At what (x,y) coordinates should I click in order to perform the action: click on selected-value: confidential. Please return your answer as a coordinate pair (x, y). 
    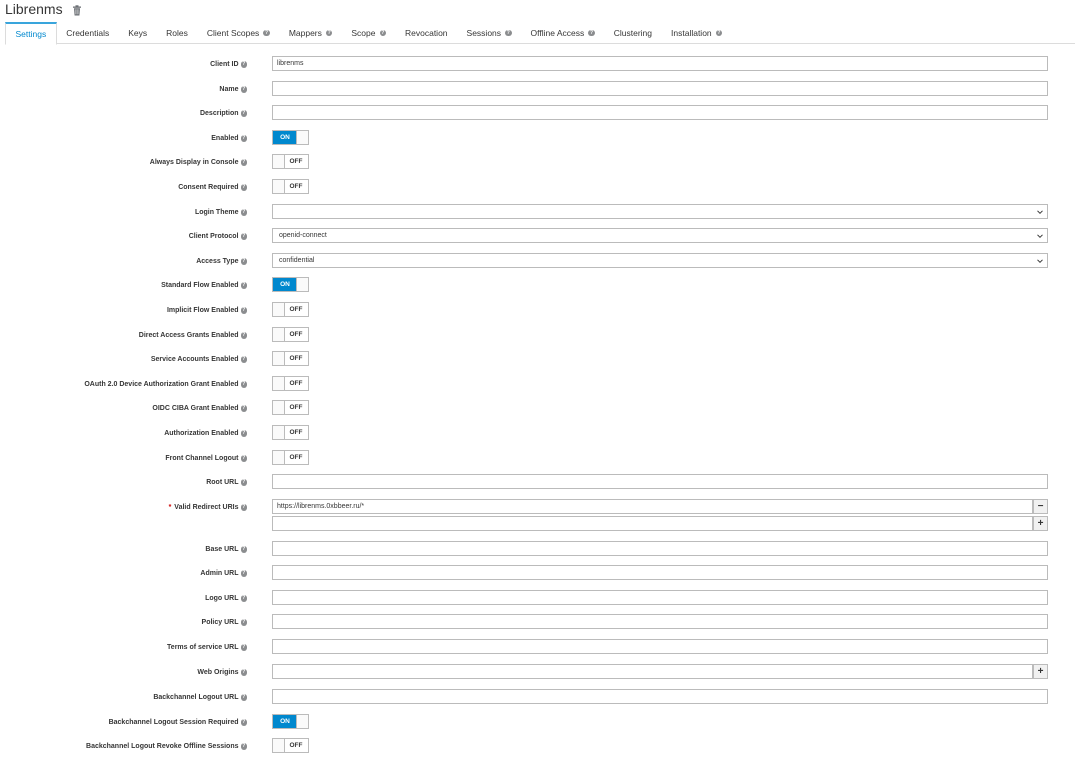
    Looking at the image, I should click on (297, 260).